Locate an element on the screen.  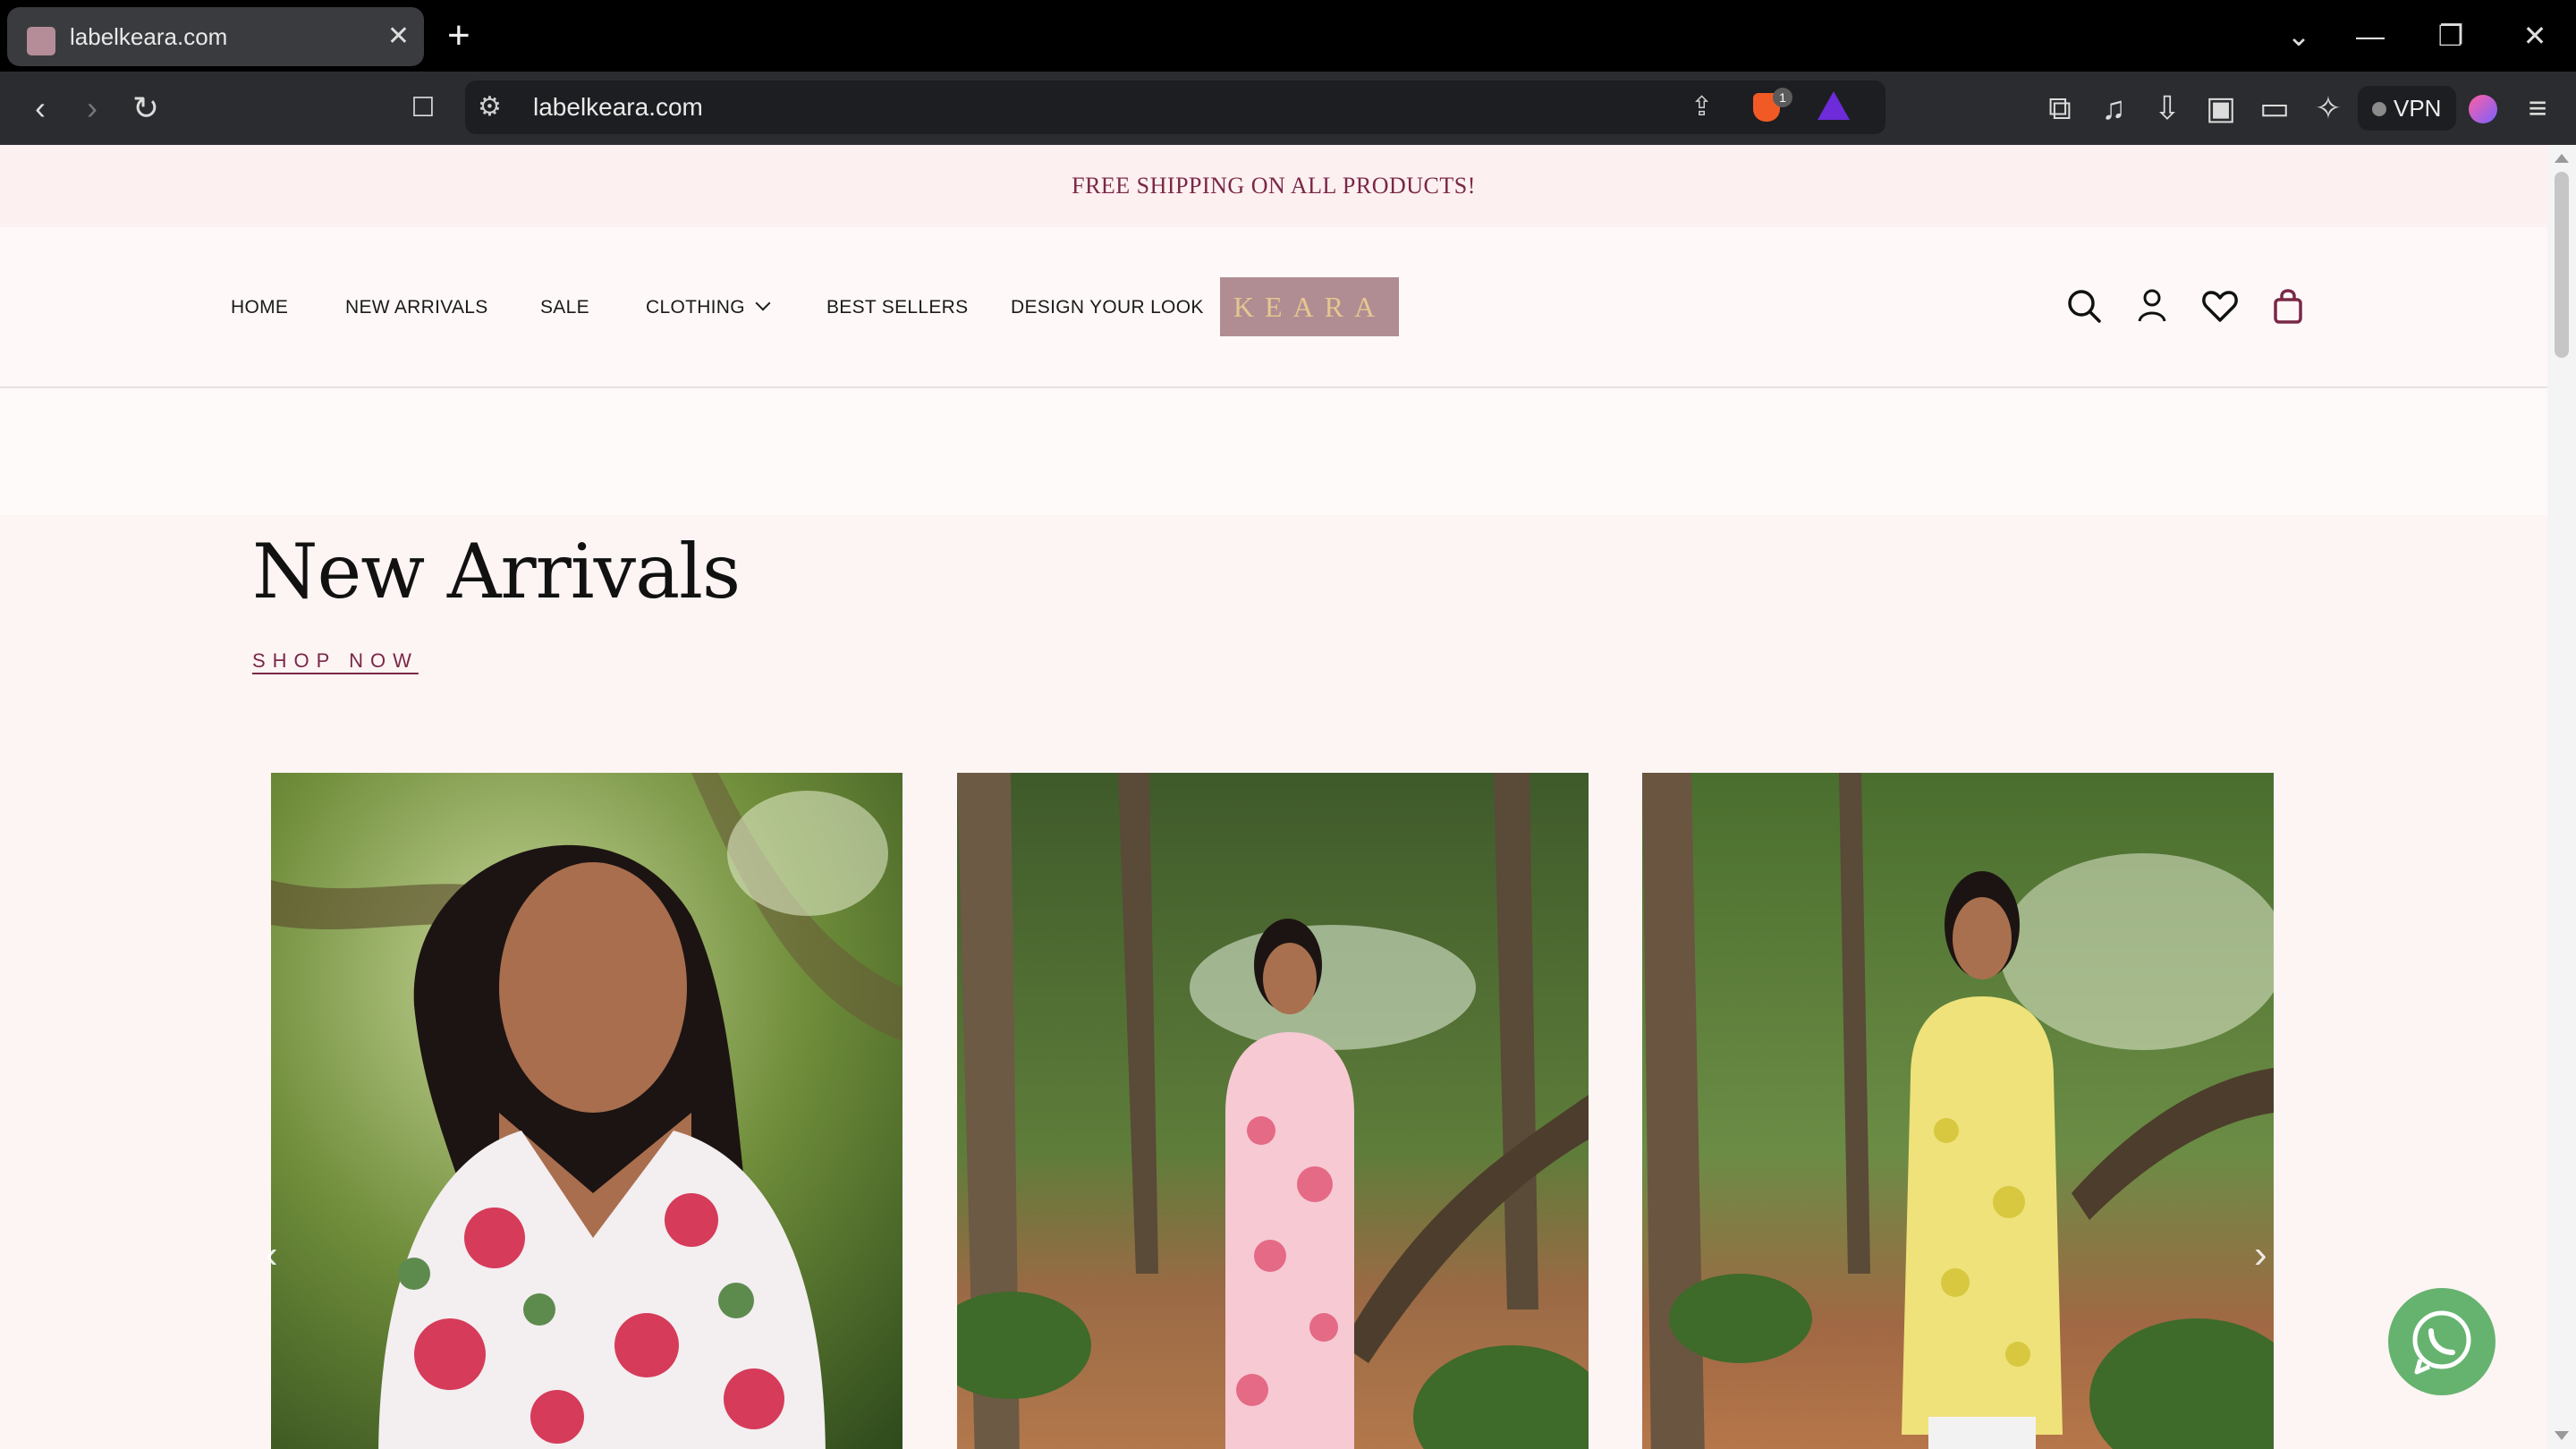
media-icon: ♫ is located at coordinates (2113, 108).